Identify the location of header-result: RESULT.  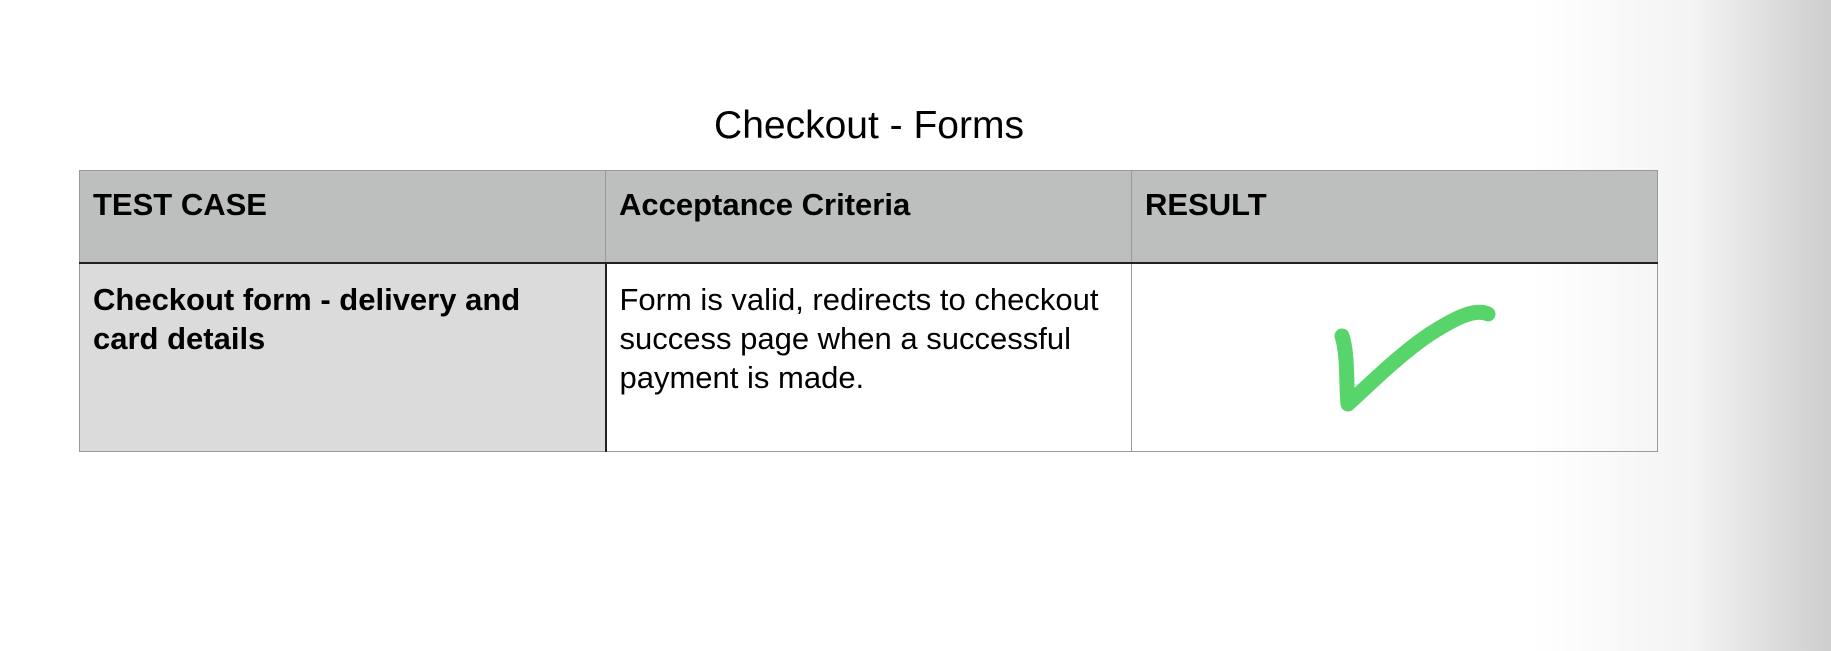
(1394, 217).